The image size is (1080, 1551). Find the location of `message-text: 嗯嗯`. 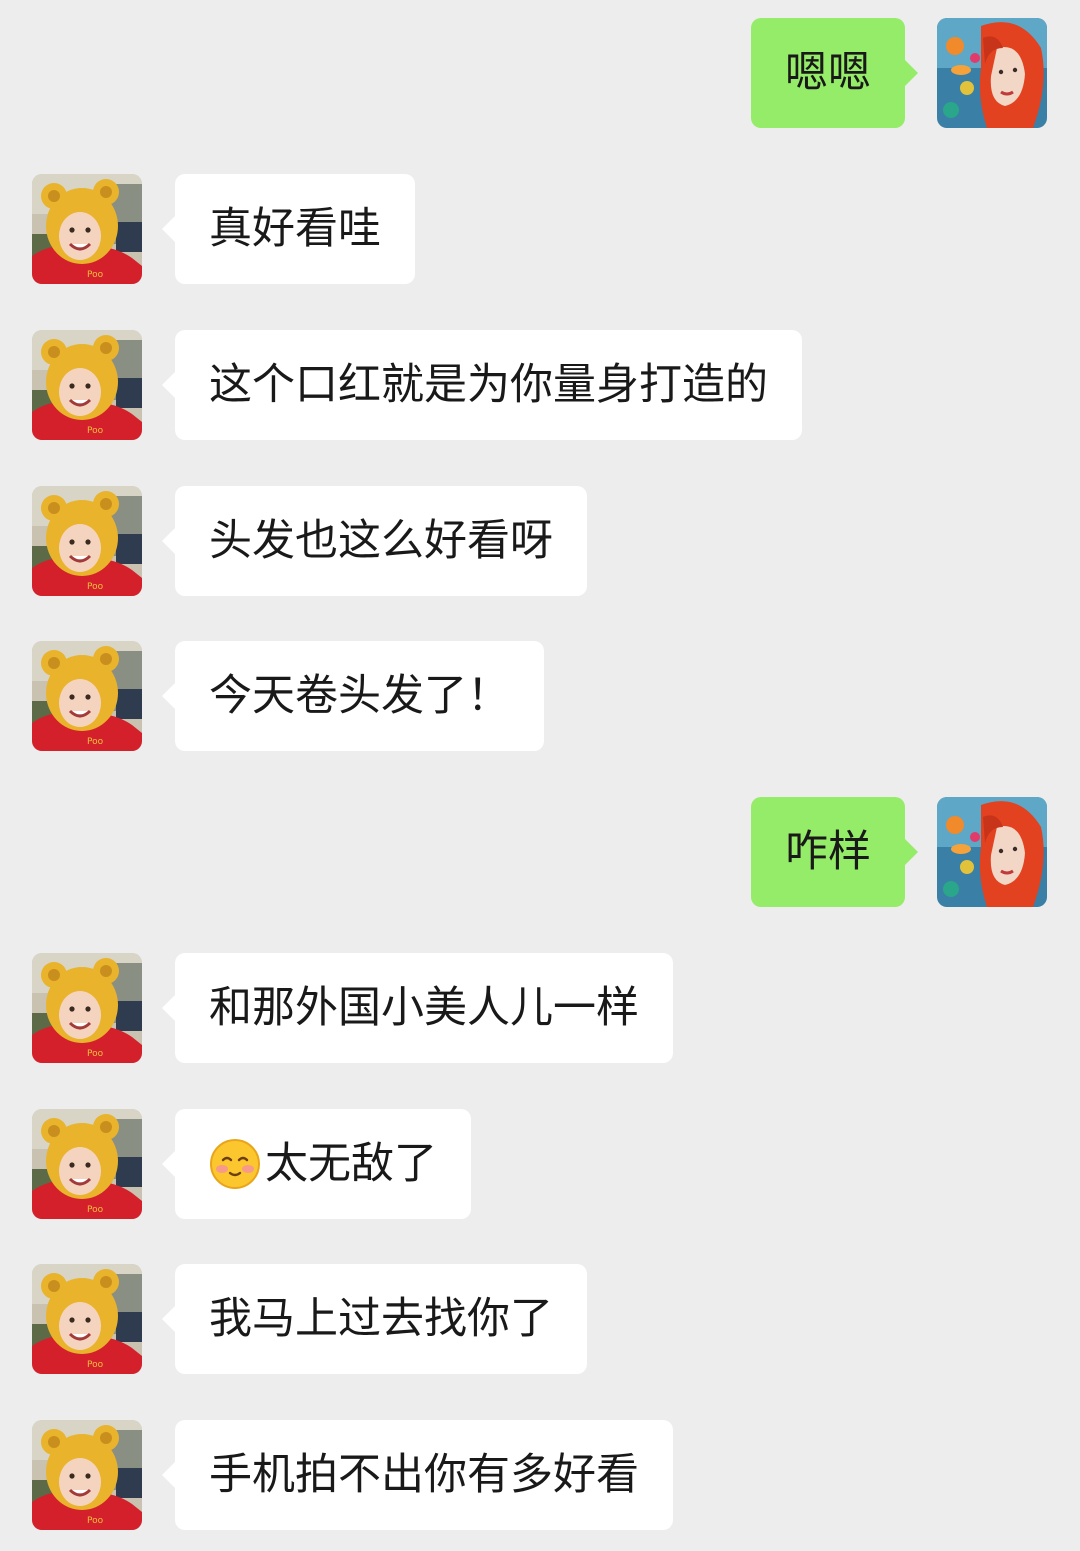

message-text: 嗯嗯 is located at coordinates (828, 72).